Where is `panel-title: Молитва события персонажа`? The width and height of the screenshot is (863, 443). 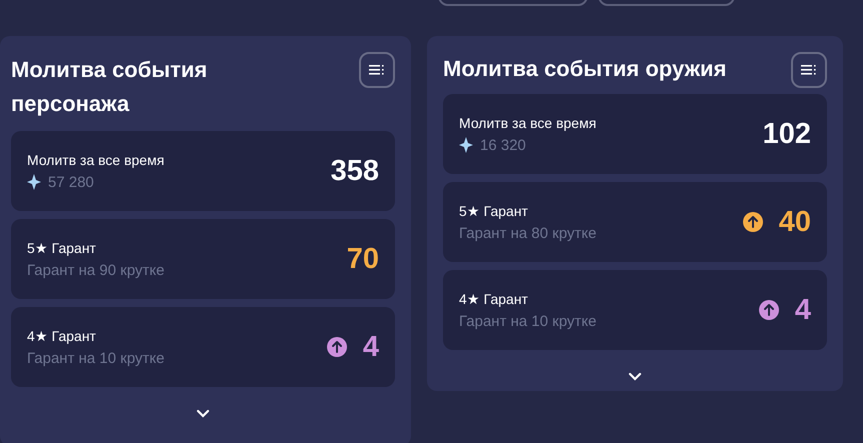
panel-title: Молитва события персонажа is located at coordinates (109, 87).